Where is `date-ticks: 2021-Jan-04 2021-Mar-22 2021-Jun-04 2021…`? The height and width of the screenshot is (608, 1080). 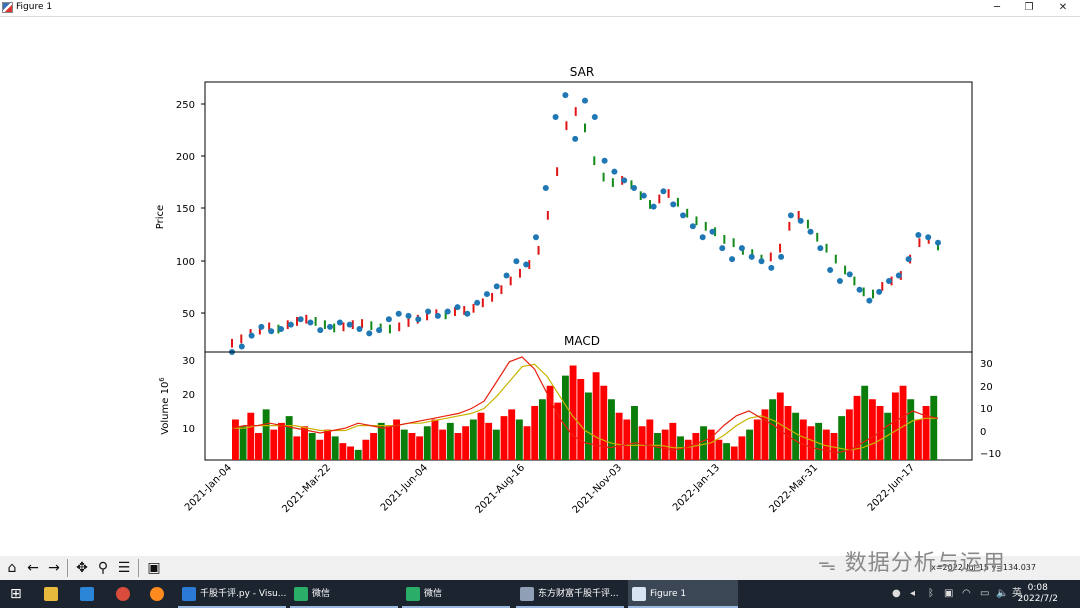 date-ticks: 2021-Jan-04 2021-Mar-22 2021-Jun-04 2021… is located at coordinates (550, 489).